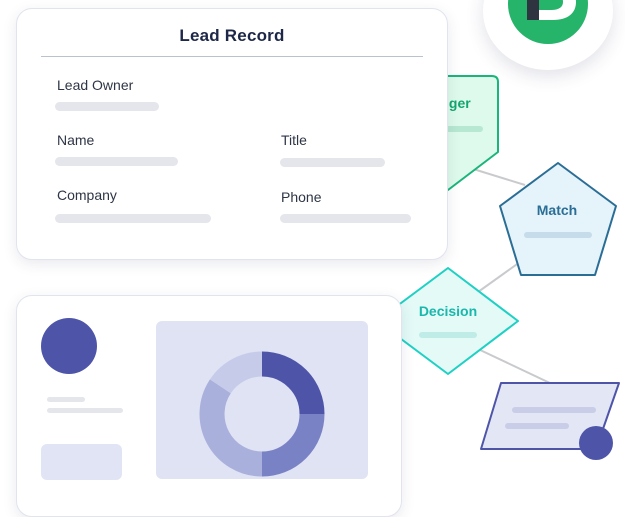 The height and width of the screenshot is (517, 625). What do you see at coordinates (301, 197) in the screenshot?
I see `phone-label: Phone` at bounding box center [301, 197].